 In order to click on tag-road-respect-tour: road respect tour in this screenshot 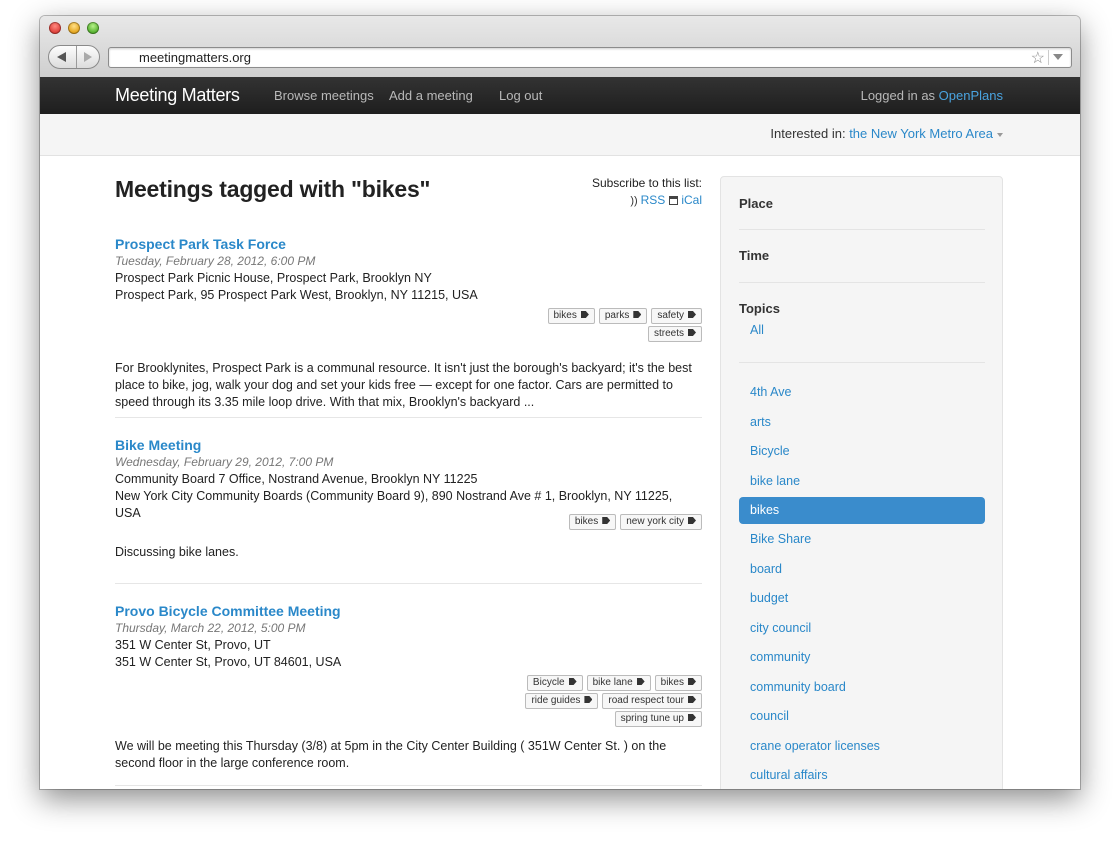, I will do `click(652, 701)`.